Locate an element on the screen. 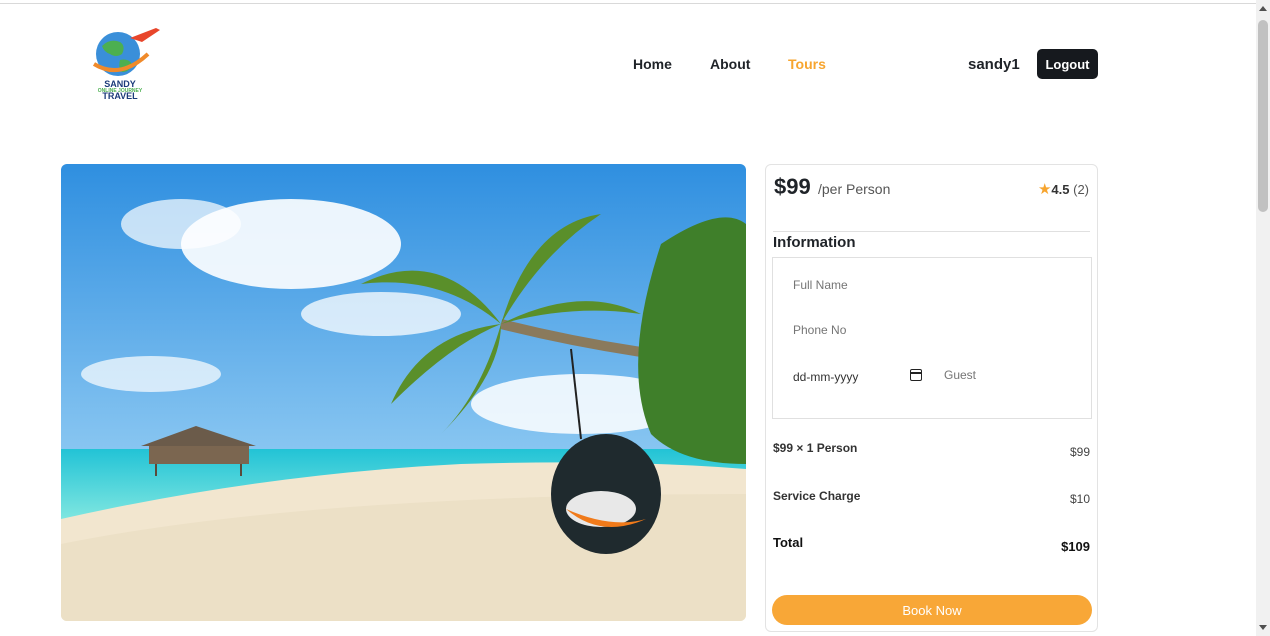  divider is located at coordinates (931, 231).